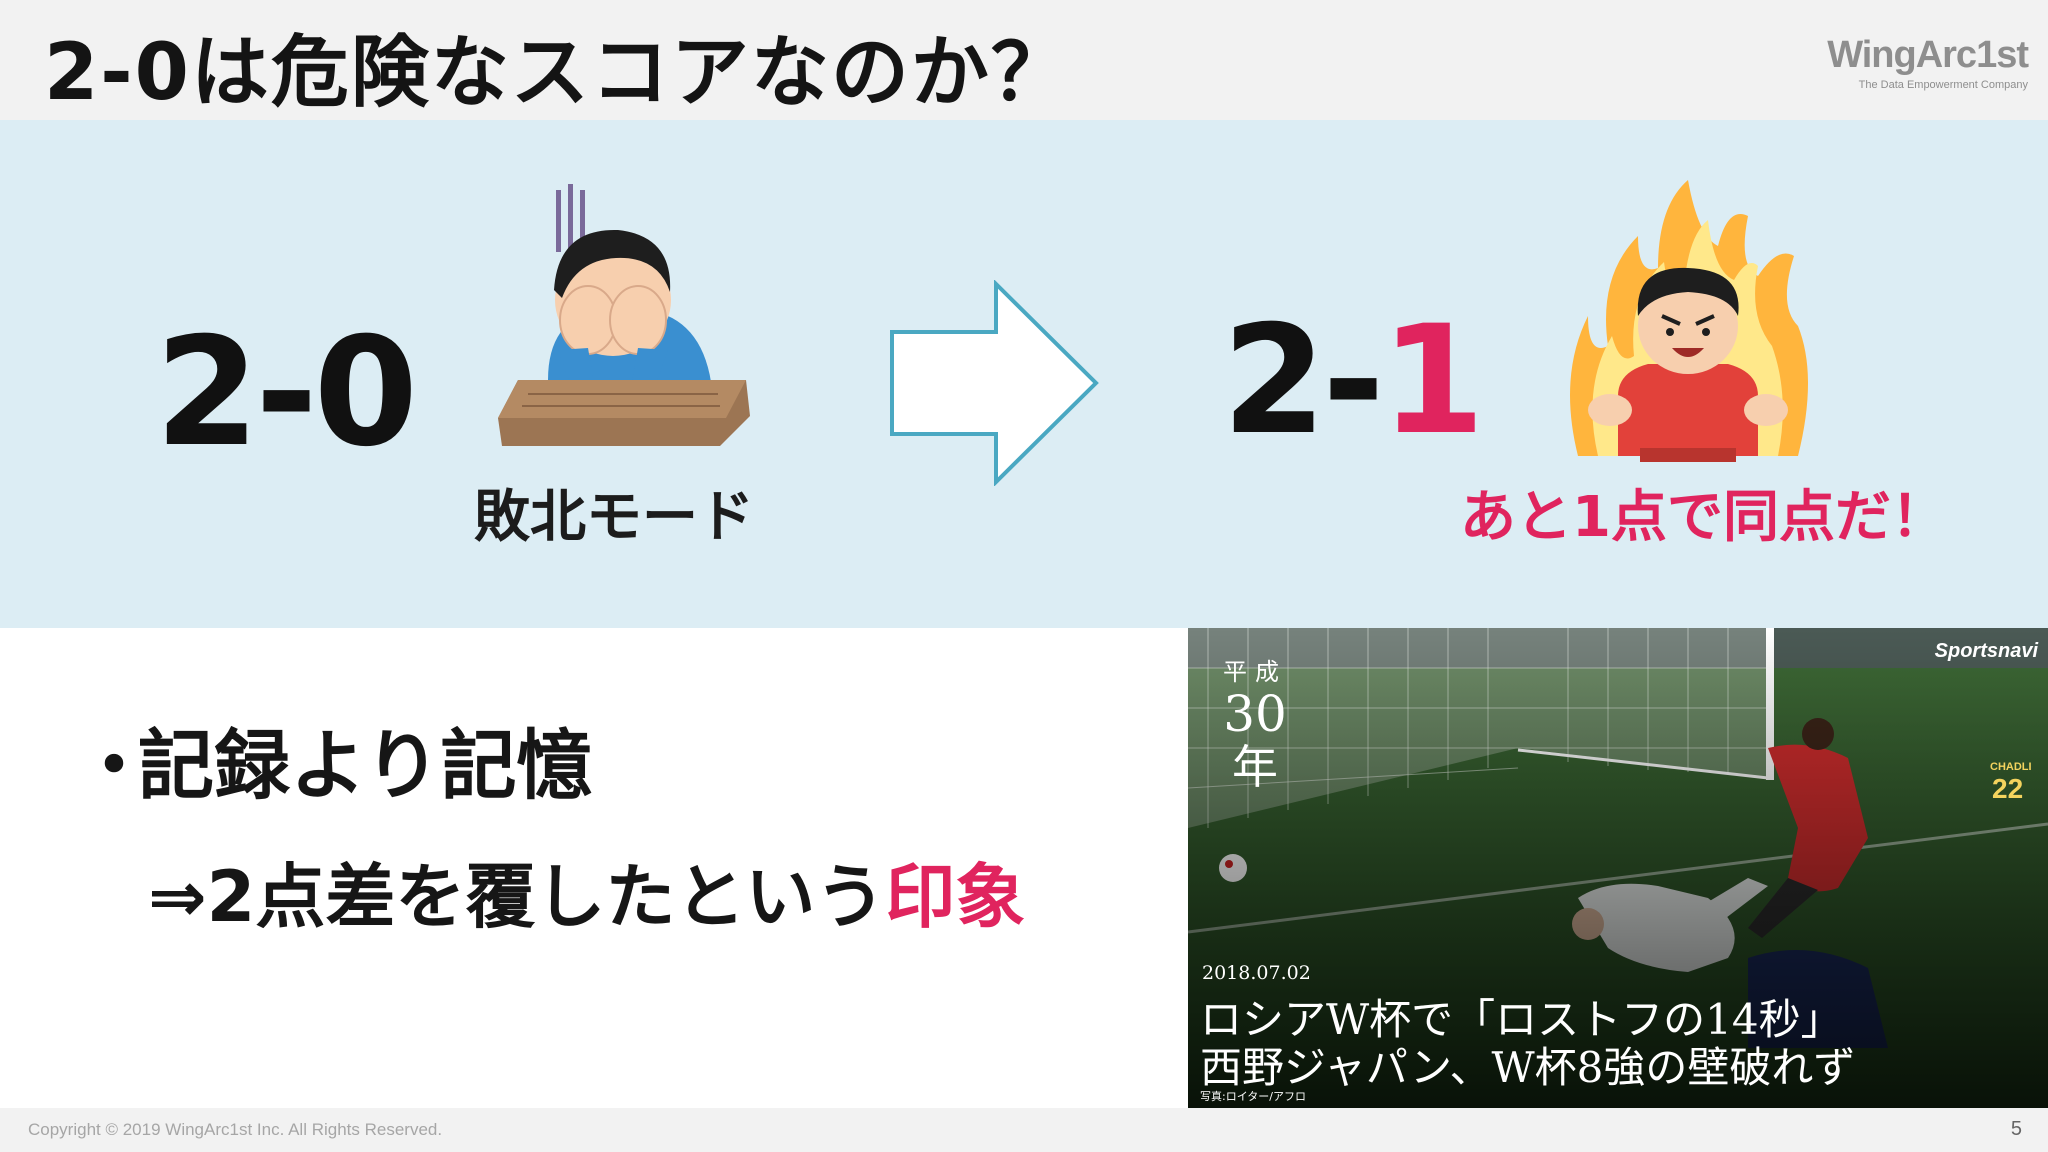 This screenshot has height=1152, width=2048. What do you see at coordinates (1432, 381) in the screenshot?
I see `score-after-highlight: 1` at bounding box center [1432, 381].